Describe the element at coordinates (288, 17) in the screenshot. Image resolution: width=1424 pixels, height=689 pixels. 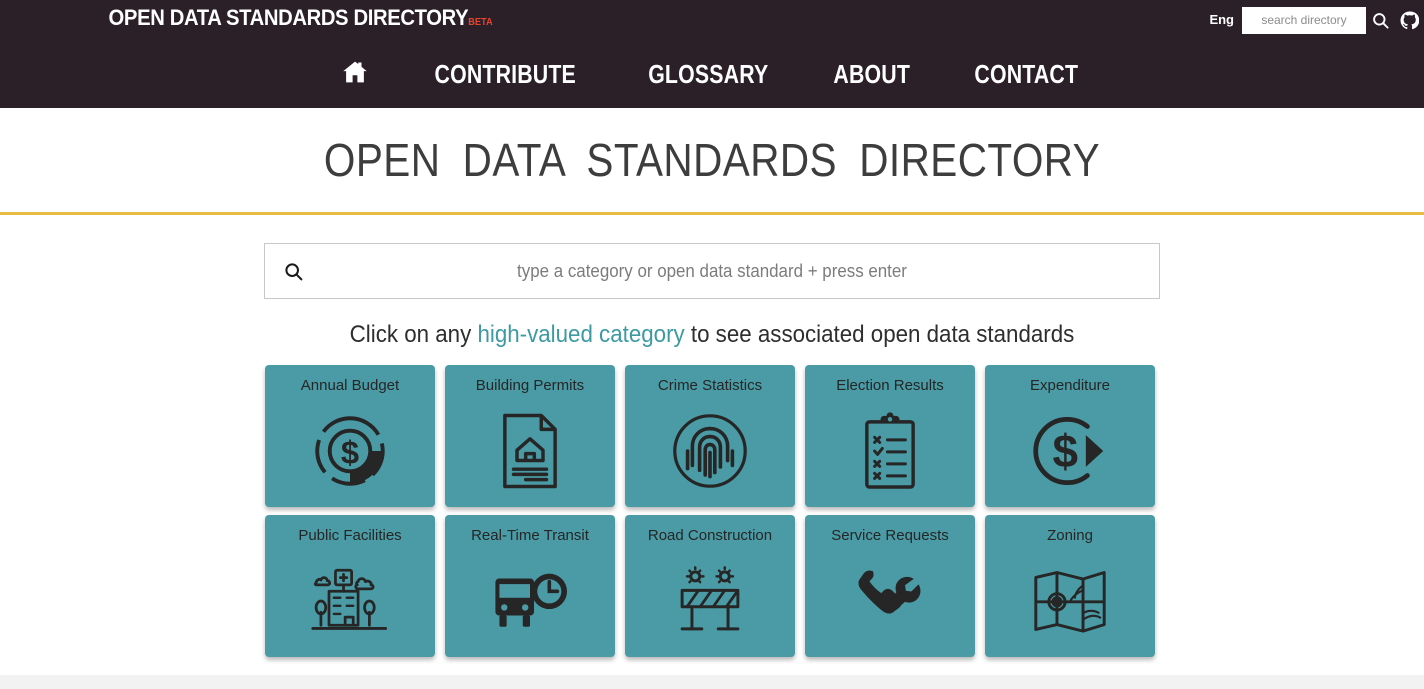
I see `site-brand-text: OPEN DATA STANDARDS DIRECTORY` at that location.